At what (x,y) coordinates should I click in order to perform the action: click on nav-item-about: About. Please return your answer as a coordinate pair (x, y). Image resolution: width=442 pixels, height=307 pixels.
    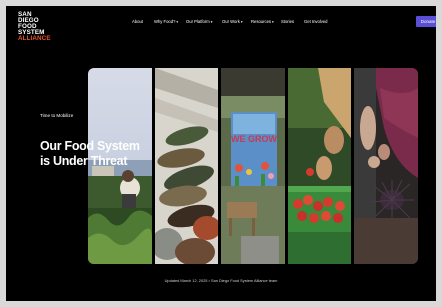
    Looking at the image, I should click on (137, 21).